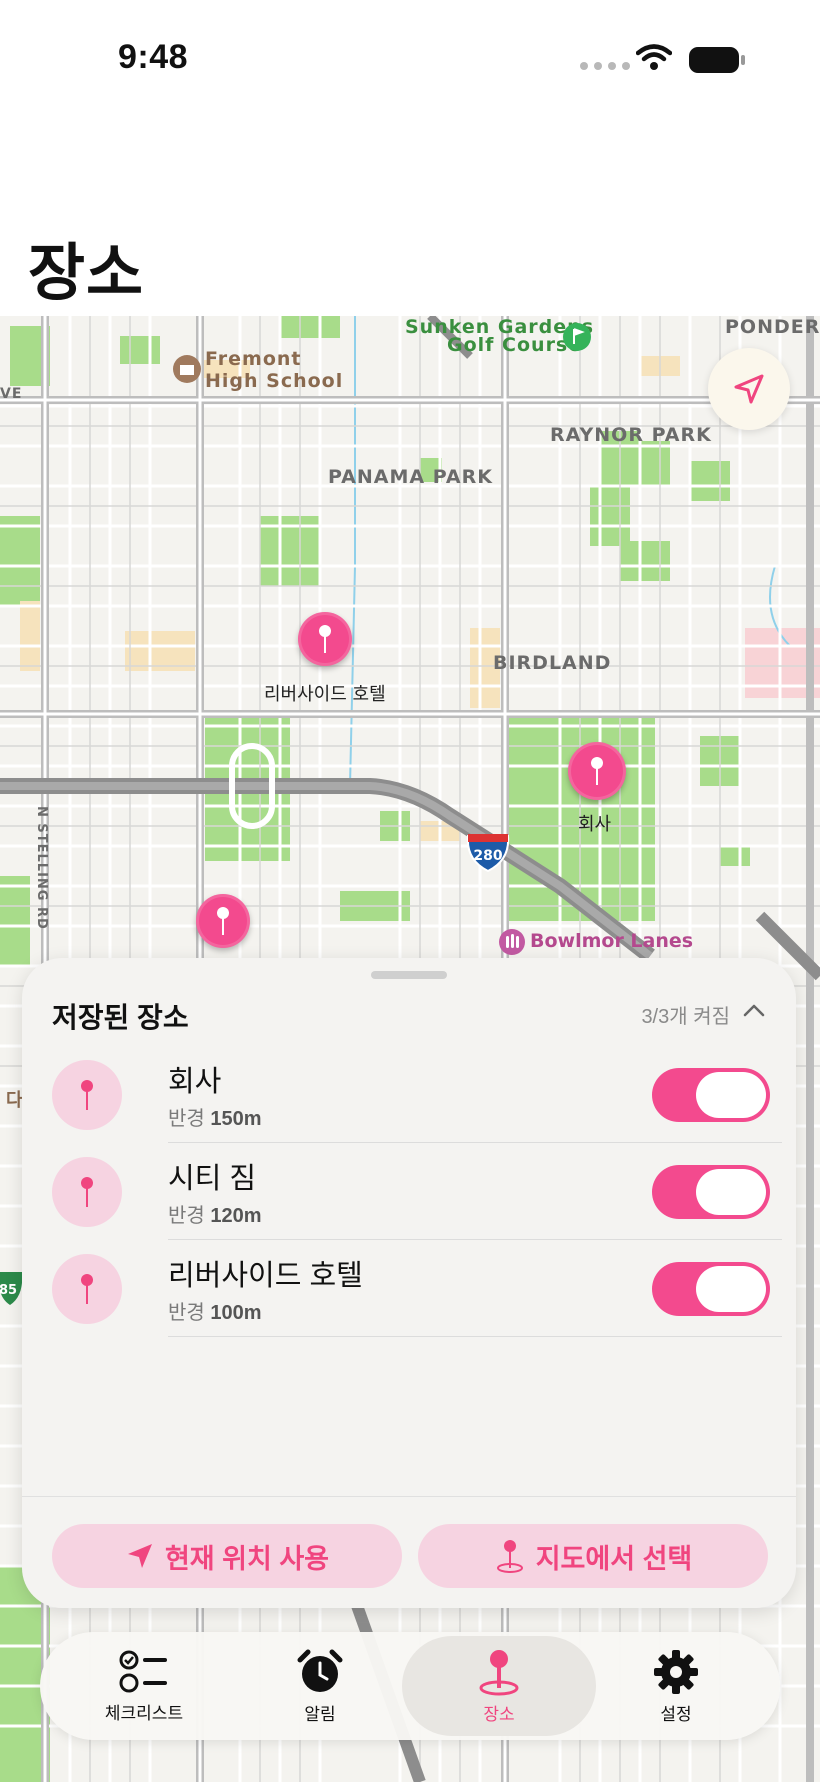 This screenshot has height=1782, width=820. What do you see at coordinates (320, 1670) in the screenshot?
I see `alarm-clock-icon` at bounding box center [320, 1670].